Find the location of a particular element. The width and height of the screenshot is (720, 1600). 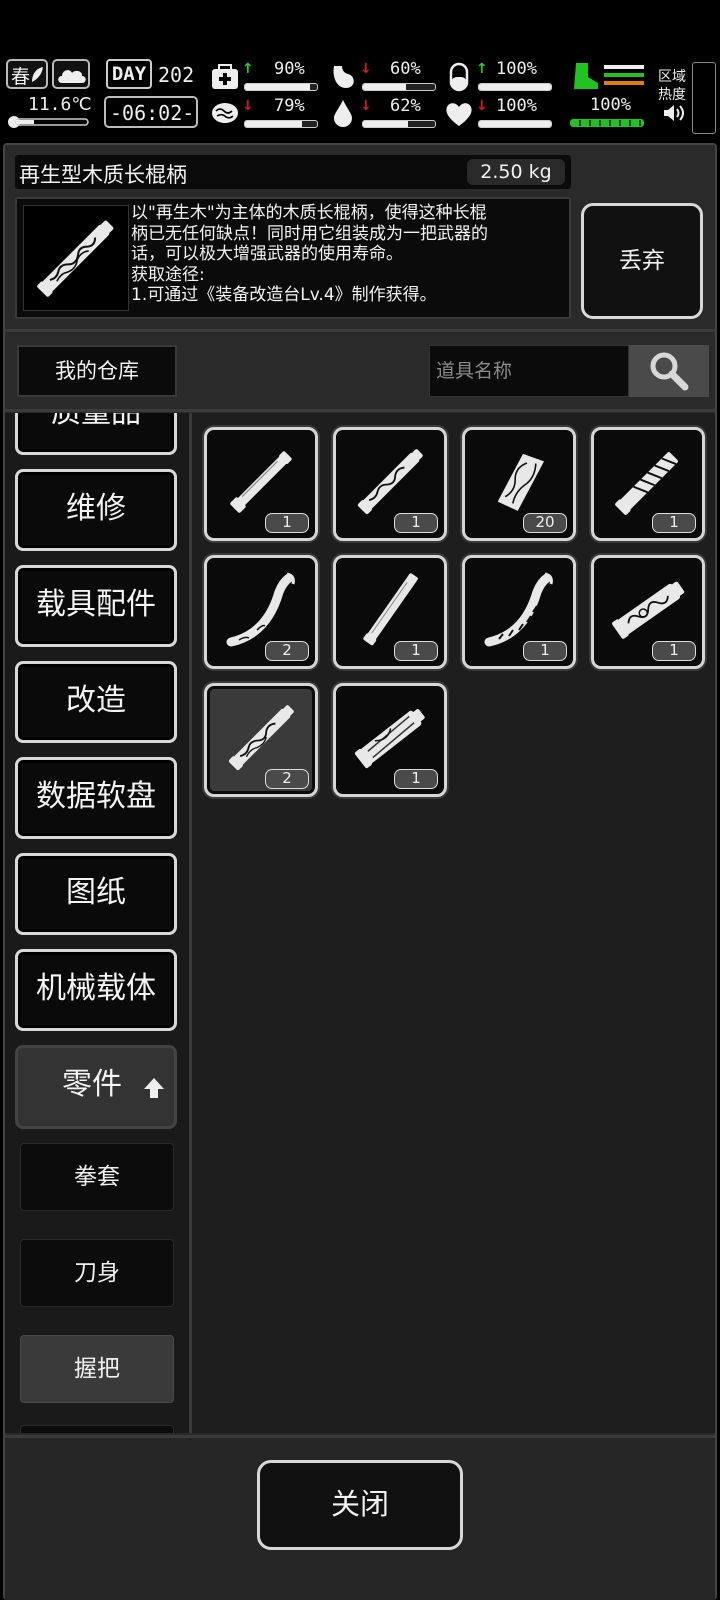

season-box: 春 is located at coordinates (27, 74).